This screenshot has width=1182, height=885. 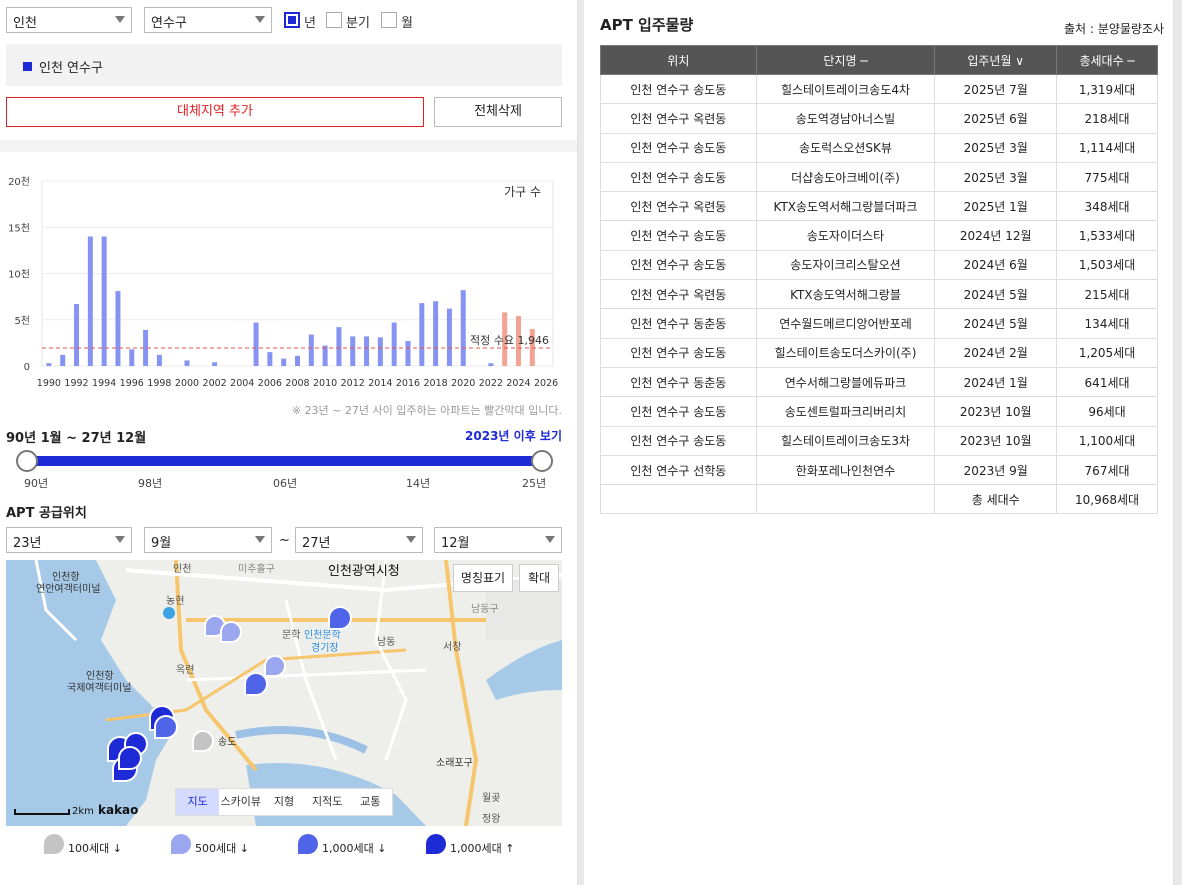 I want to click on table-row: 인천 연수구 옥련동 KTX송도역서해그랑블더파크 2025년 1월 348세대, so click(x=879, y=206).